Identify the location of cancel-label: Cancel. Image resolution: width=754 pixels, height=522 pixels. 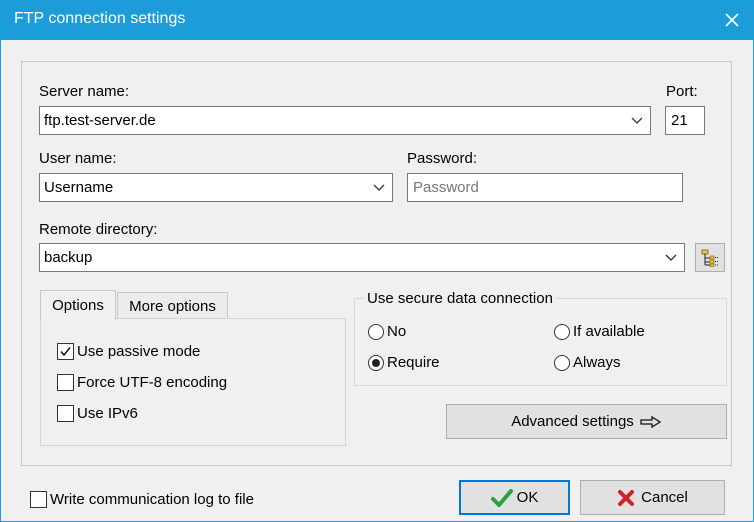
(664, 497).